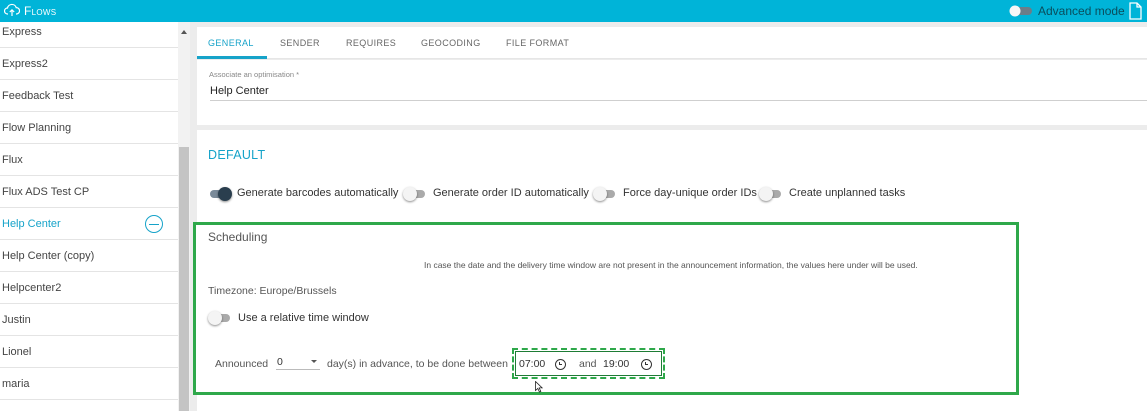 The width and height of the screenshot is (1147, 411). I want to click on relative-time-window-label: Use a relative time window, so click(303, 318).